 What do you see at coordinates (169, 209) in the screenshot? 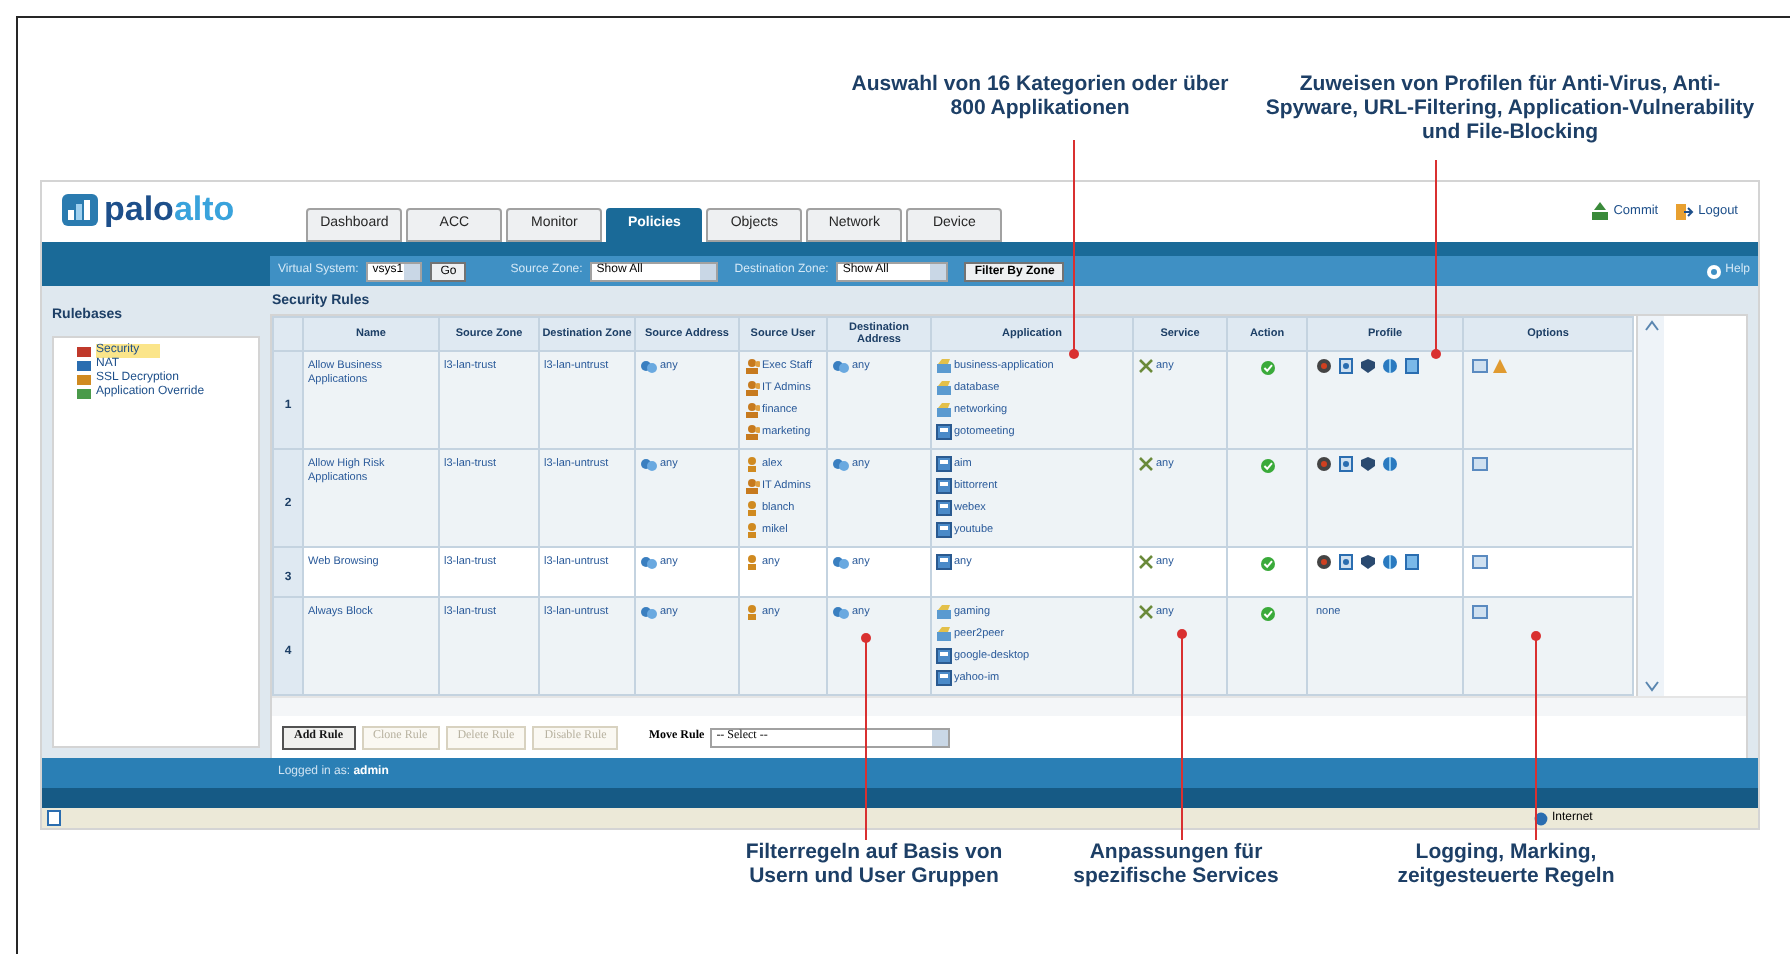
I see `logo-text: paloalto` at bounding box center [169, 209].